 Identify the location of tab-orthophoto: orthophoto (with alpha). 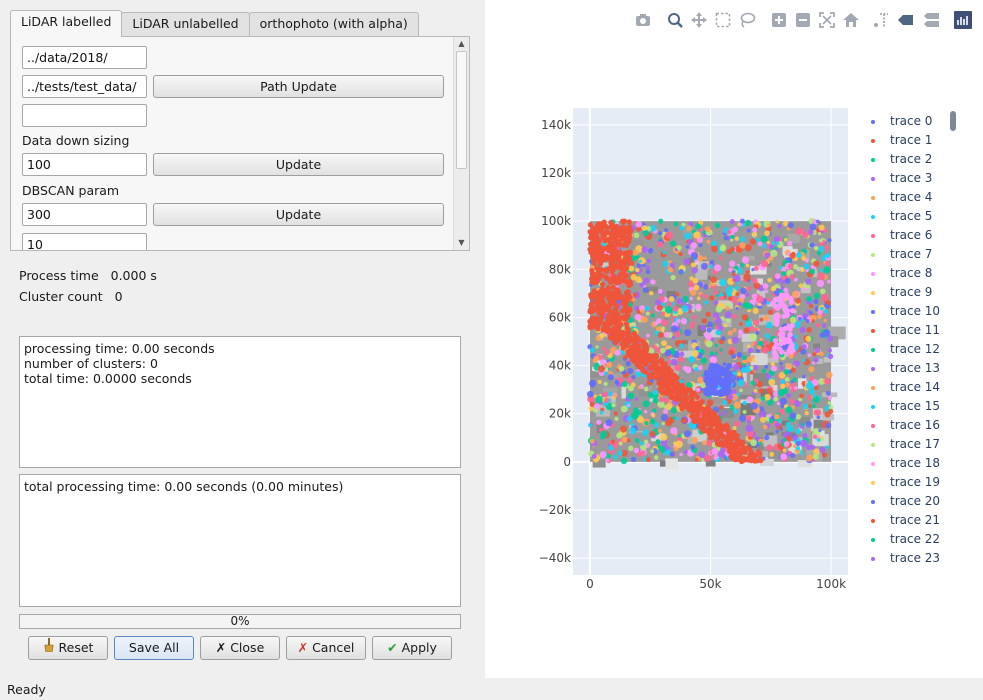
(333, 24).